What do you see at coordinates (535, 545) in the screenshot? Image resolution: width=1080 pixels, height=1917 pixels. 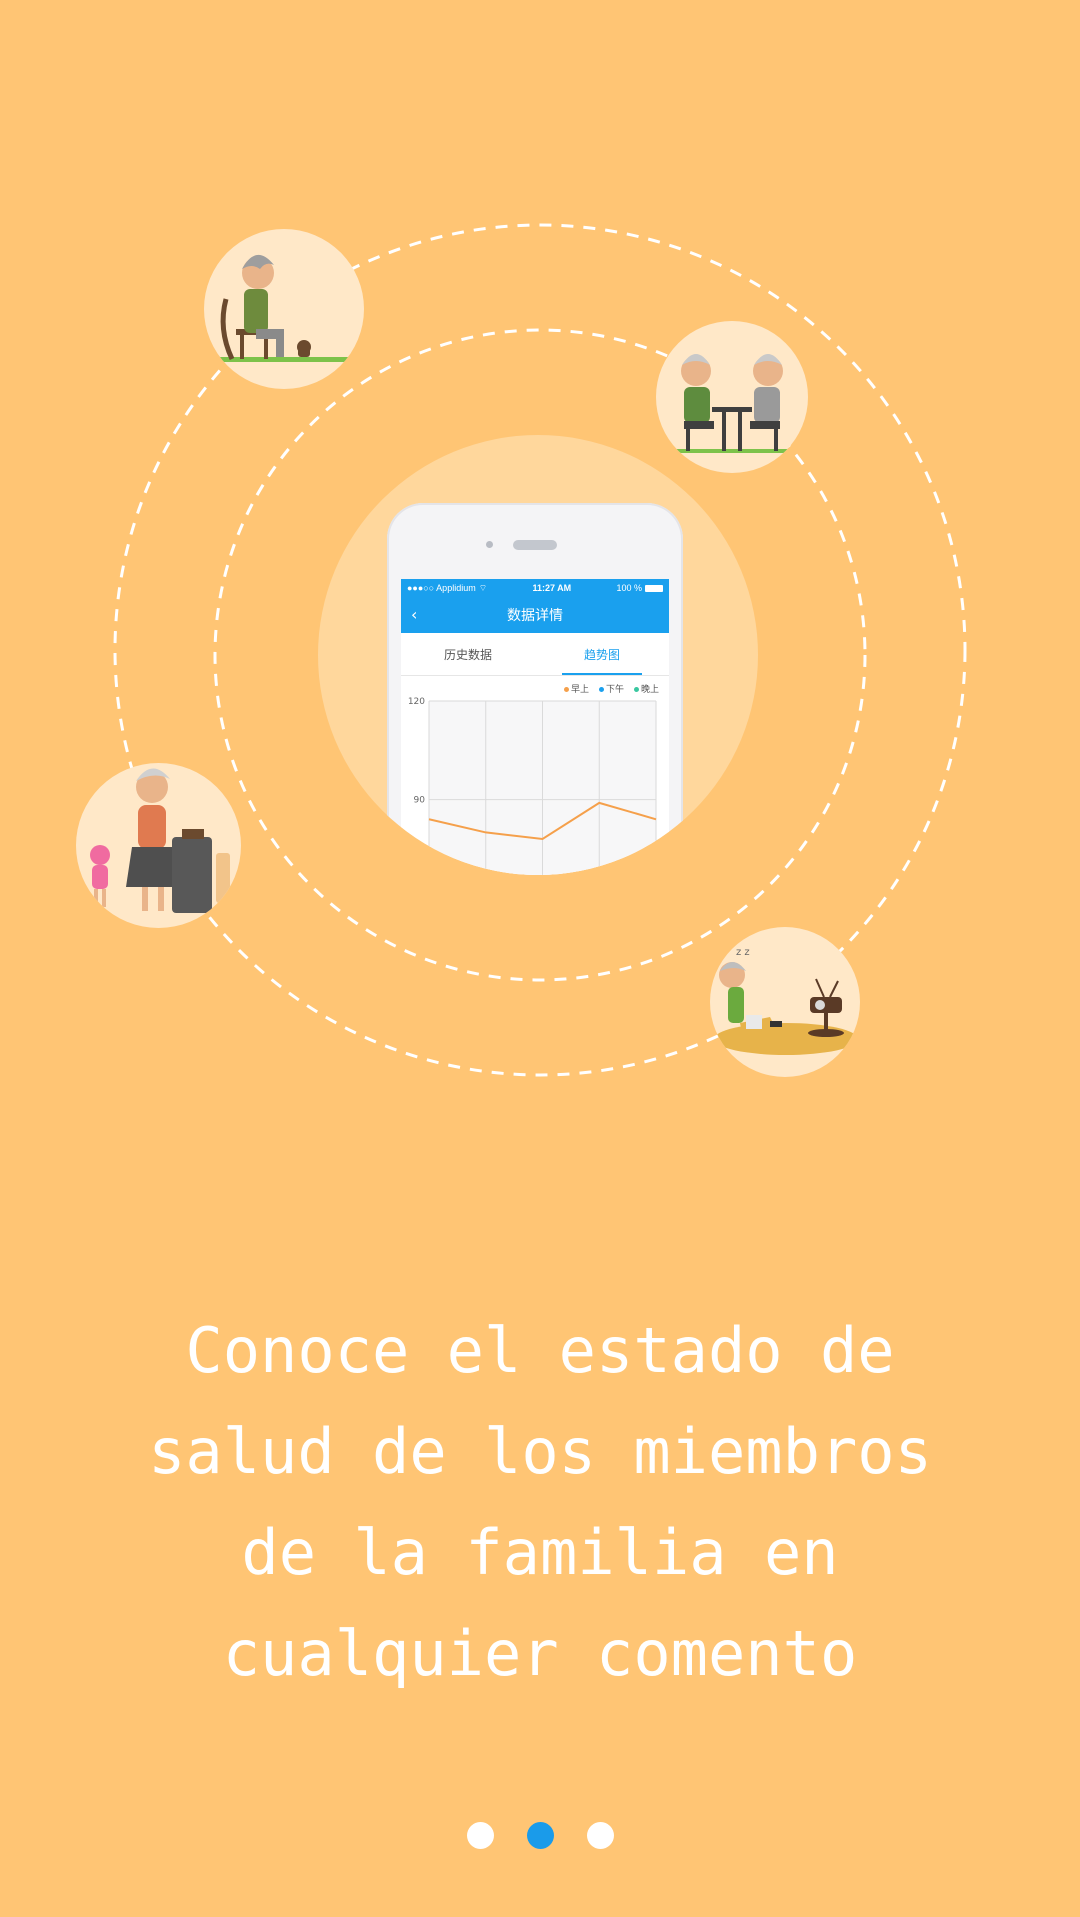 I see `phone-speaker` at bounding box center [535, 545].